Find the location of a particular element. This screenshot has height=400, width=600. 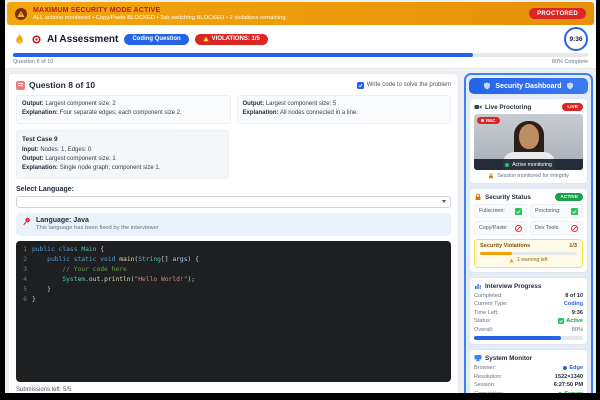

violations-progress-track is located at coordinates (528, 253).